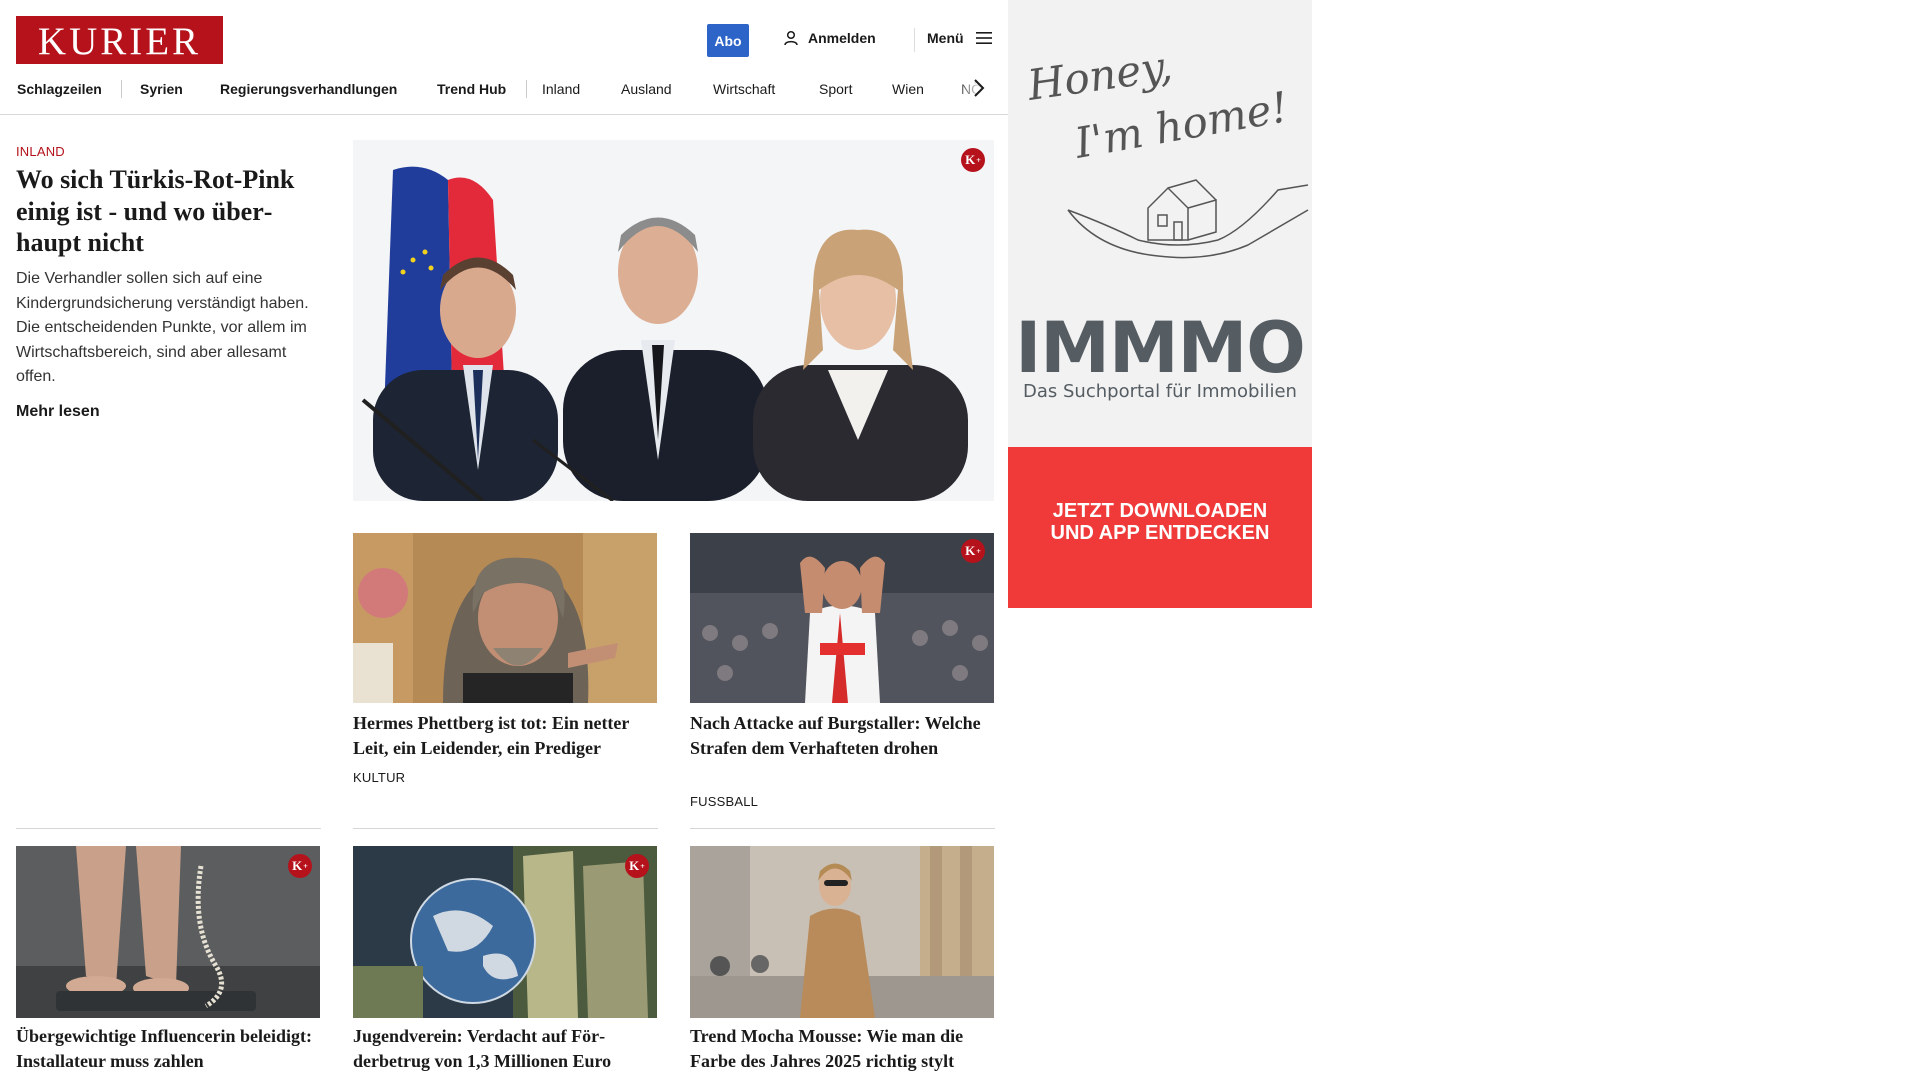 The image size is (1920, 1080). I want to click on chevron-right-icon, so click(979, 88).